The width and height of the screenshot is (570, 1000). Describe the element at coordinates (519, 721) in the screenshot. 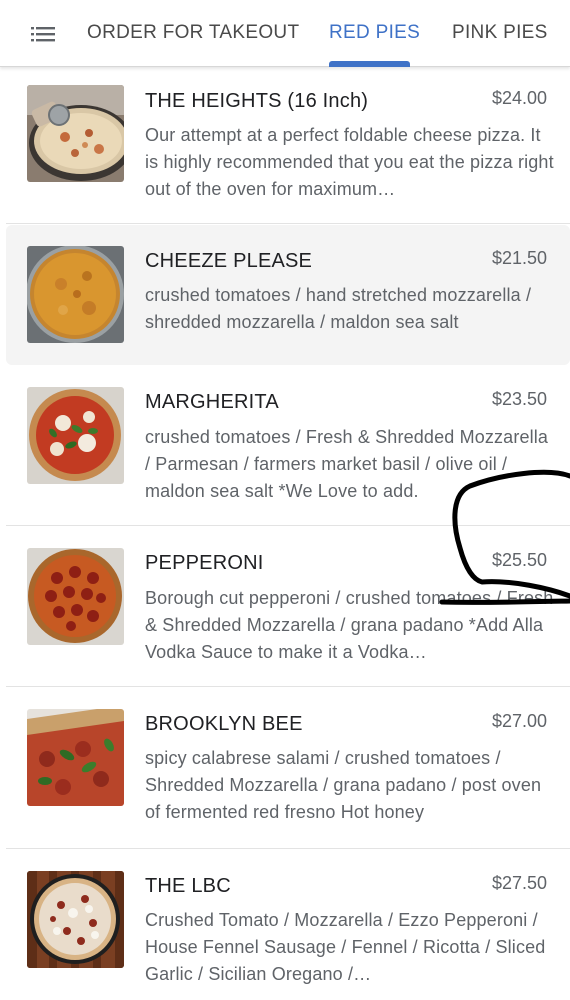

I see `item-price: $27.00` at that location.